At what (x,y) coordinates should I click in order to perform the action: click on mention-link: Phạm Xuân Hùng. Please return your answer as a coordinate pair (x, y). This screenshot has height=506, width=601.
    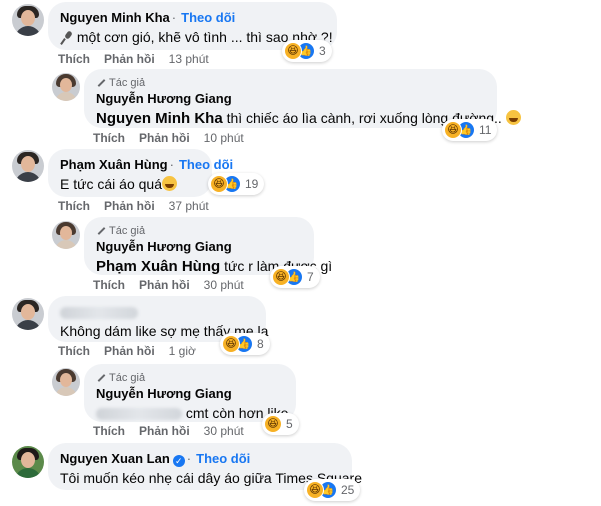
    Looking at the image, I should click on (158, 266).